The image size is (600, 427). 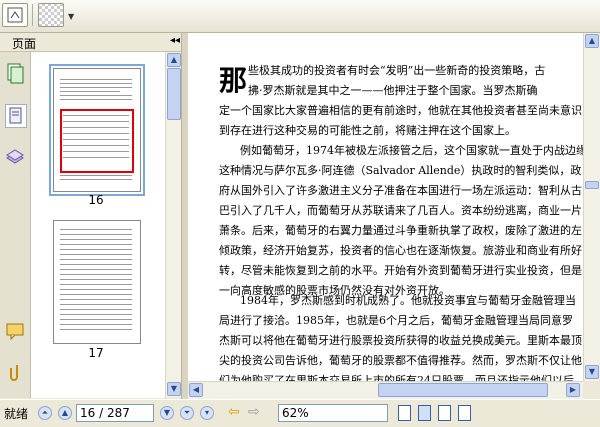 I want to click on last-page-icon: ⏷, so click(x=187, y=413).